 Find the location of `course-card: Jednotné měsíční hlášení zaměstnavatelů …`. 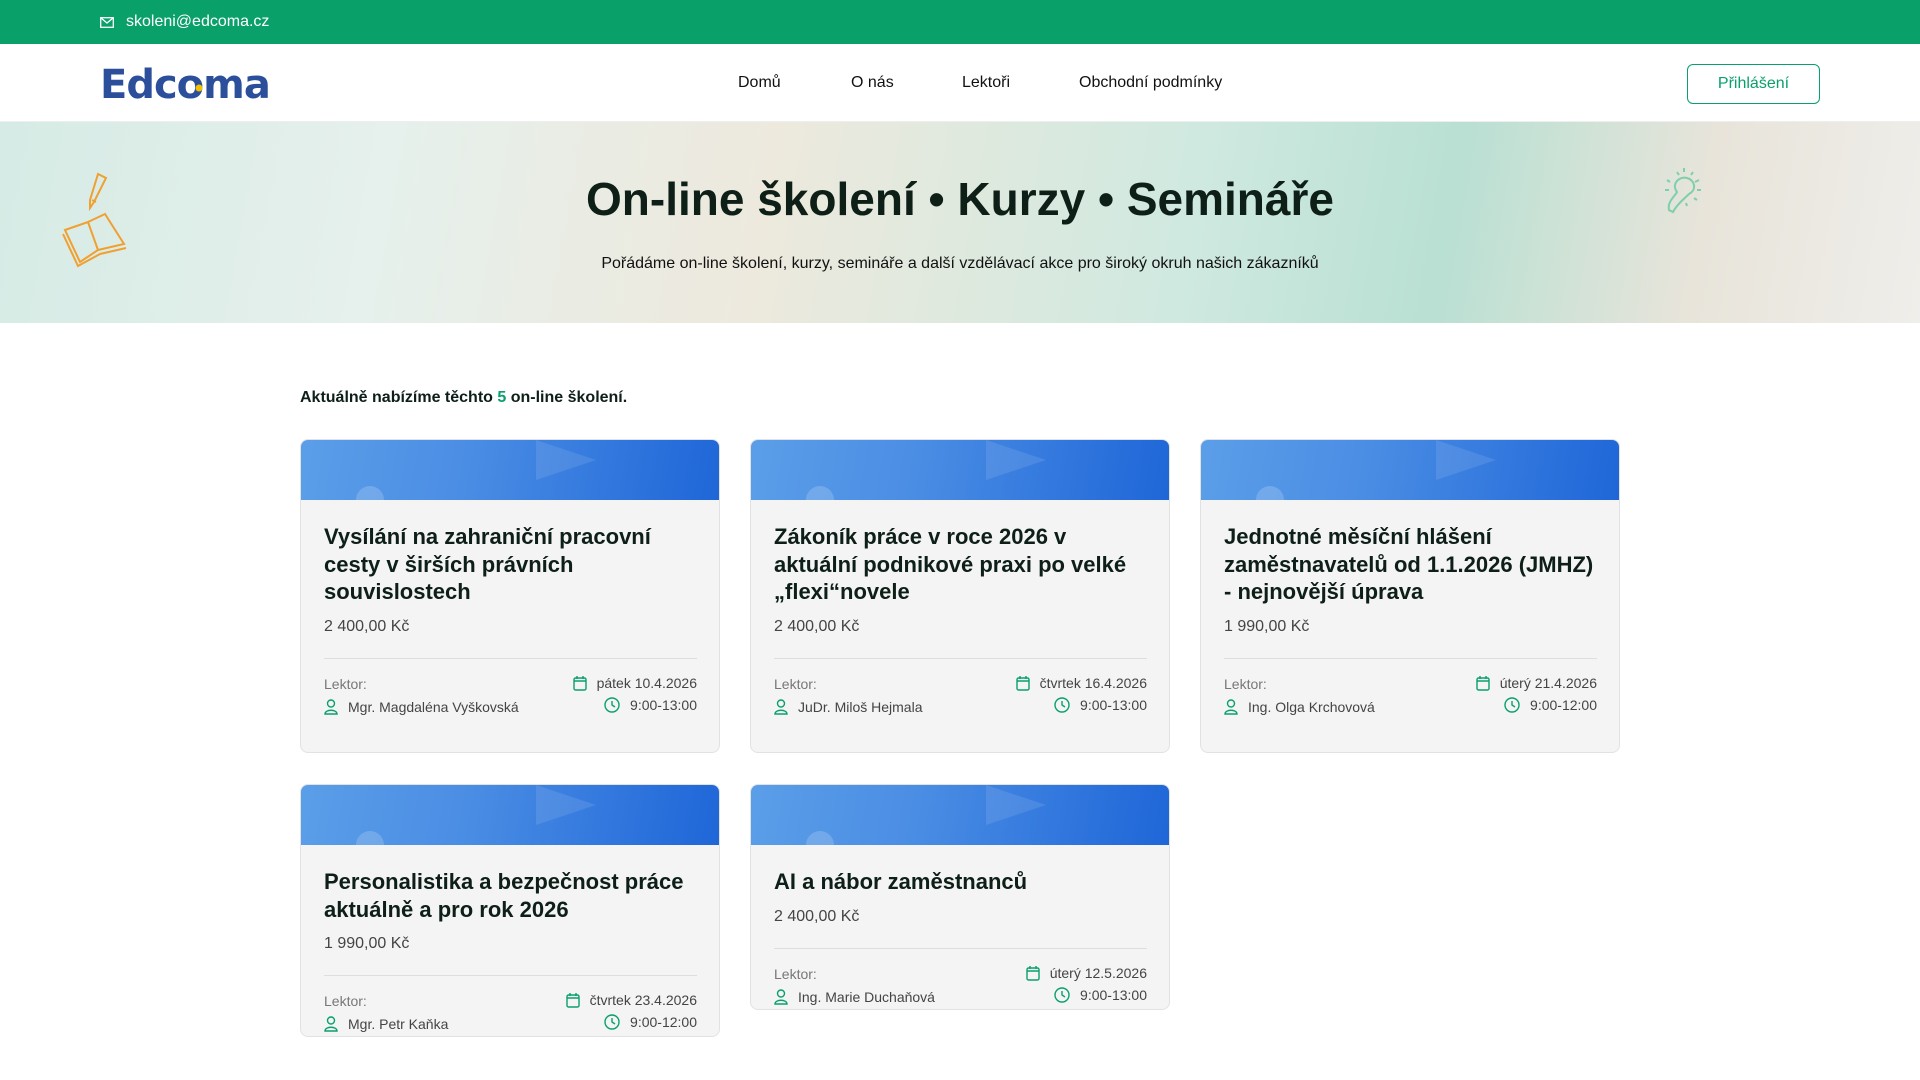

course-card: Jednotné měsíční hlášení zaměstnavatelů … is located at coordinates (1410, 596).